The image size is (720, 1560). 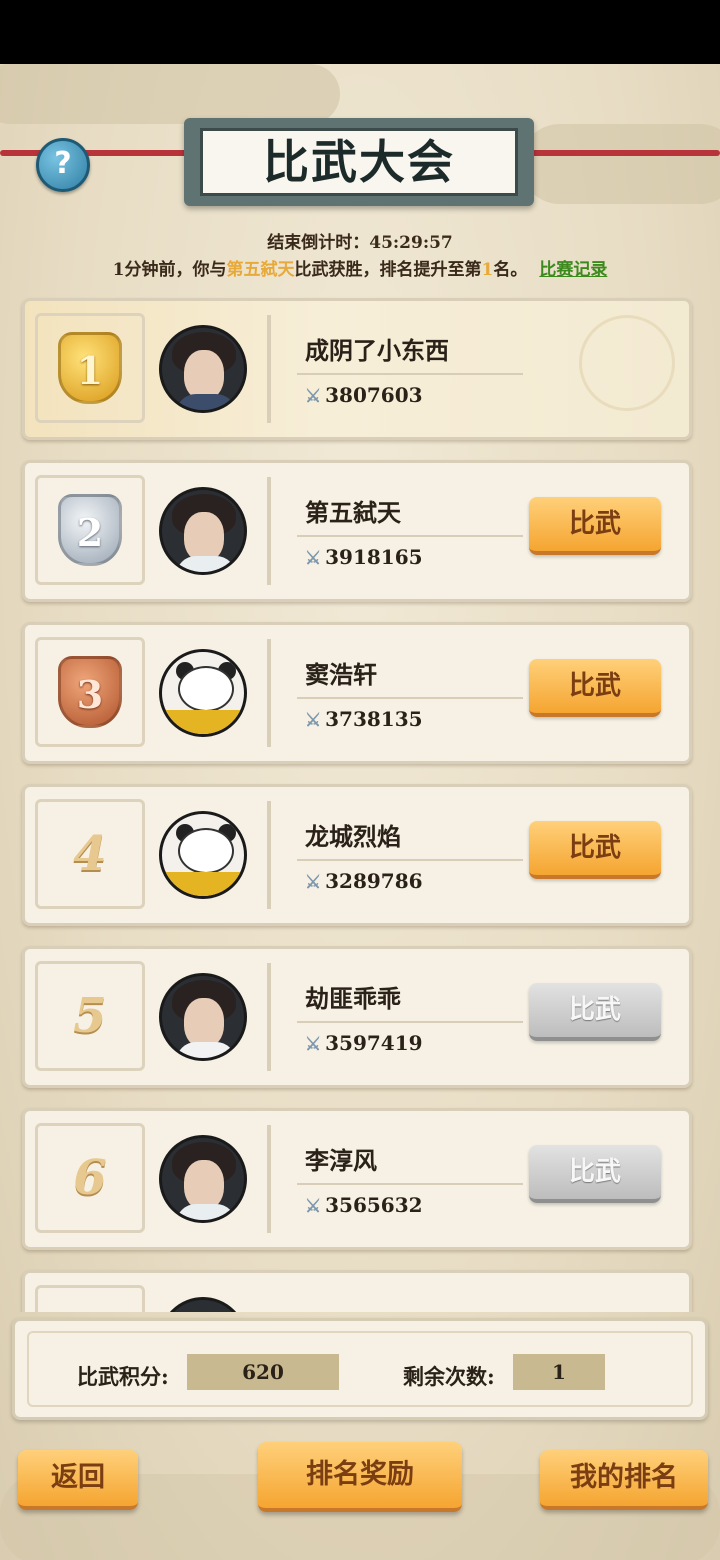 What do you see at coordinates (357, 1017) in the screenshot?
I see `ranking-row-5: 5 劫匪乖乖 ⚔ 3597419 比武` at bounding box center [357, 1017].